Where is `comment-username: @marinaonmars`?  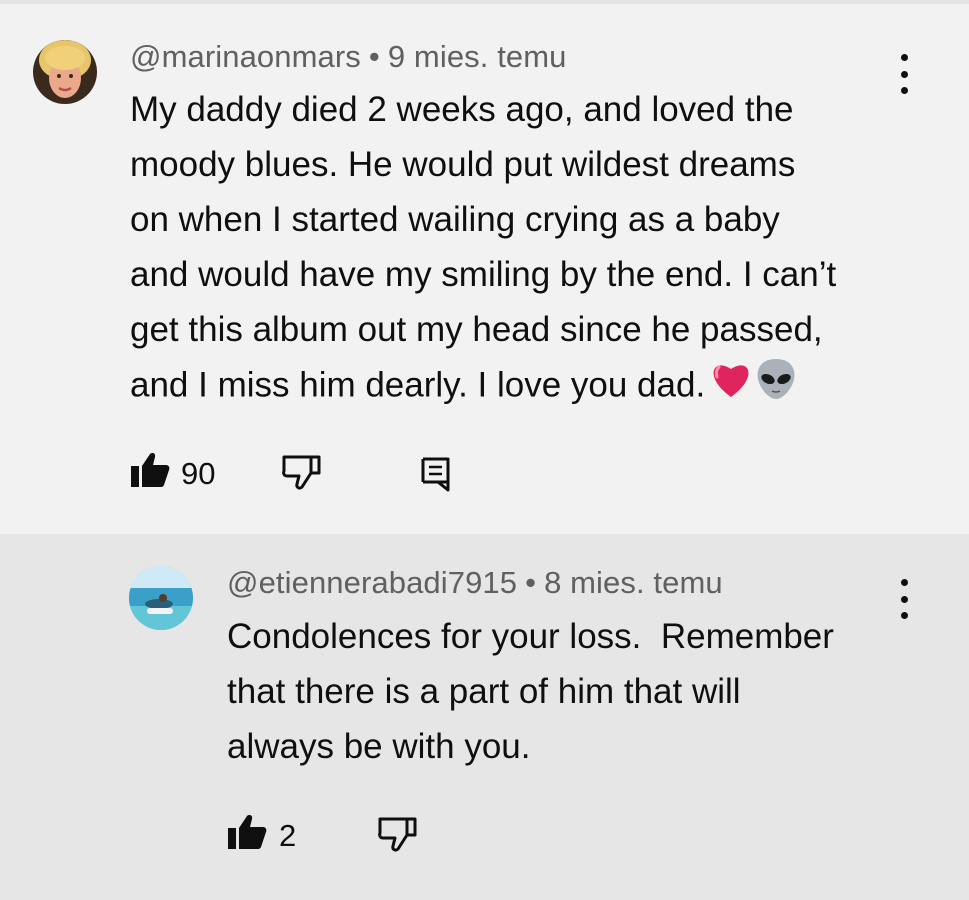 comment-username: @marinaonmars is located at coordinates (245, 56).